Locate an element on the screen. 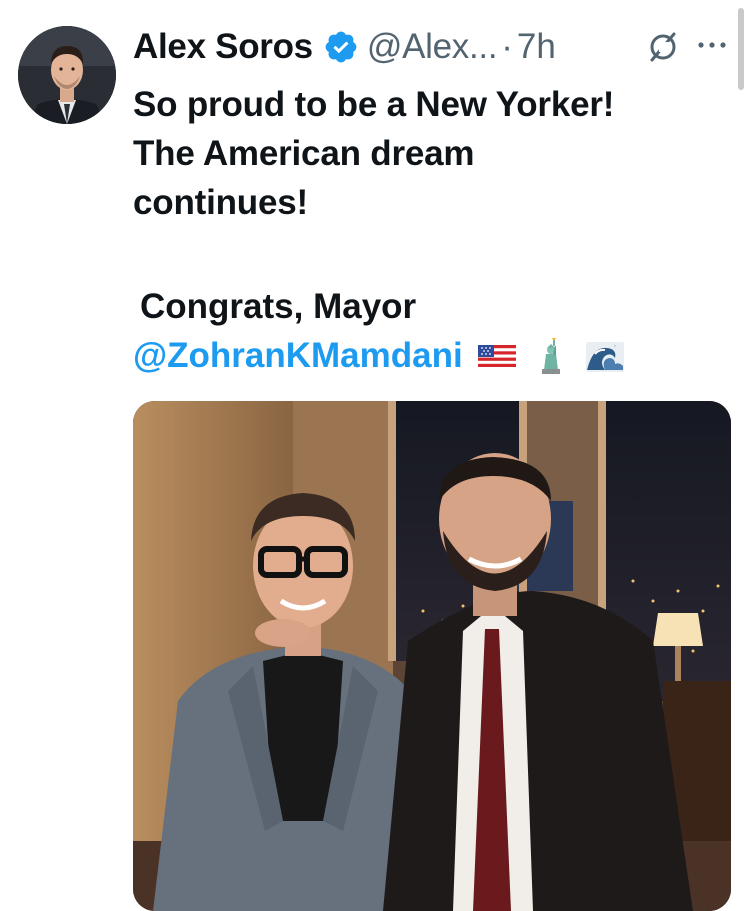 The height and width of the screenshot is (911, 750). more-options-icon is located at coordinates (712, 45).